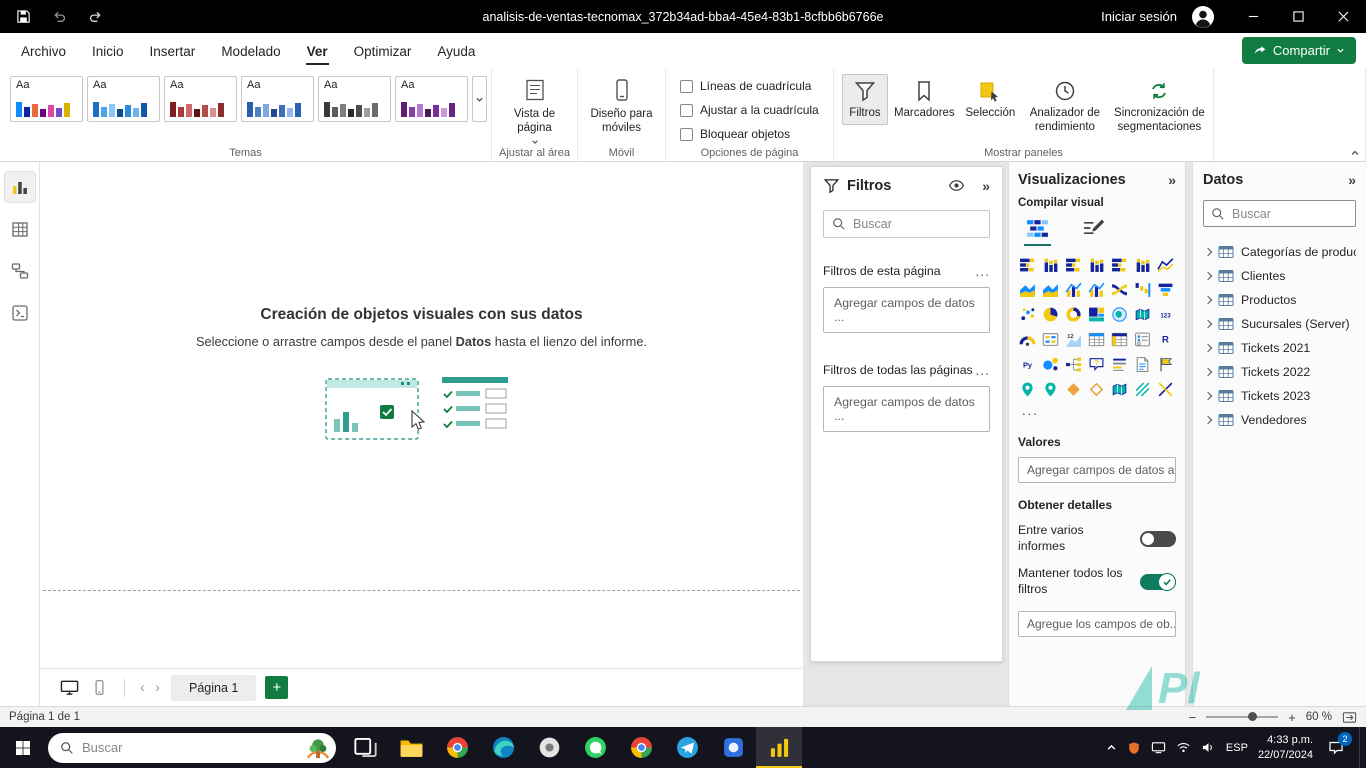 This screenshot has width=1366, height=768. I want to click on taskbar-whatsapp-icon, so click(595, 747).